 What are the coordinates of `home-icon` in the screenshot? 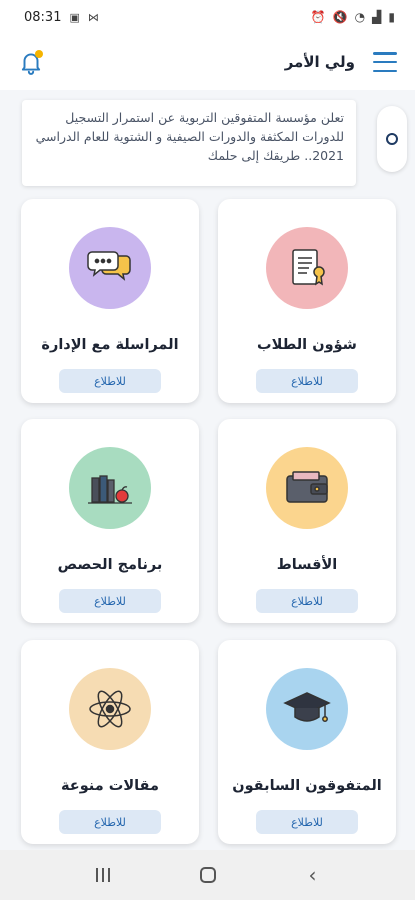 It's located at (207, 875).